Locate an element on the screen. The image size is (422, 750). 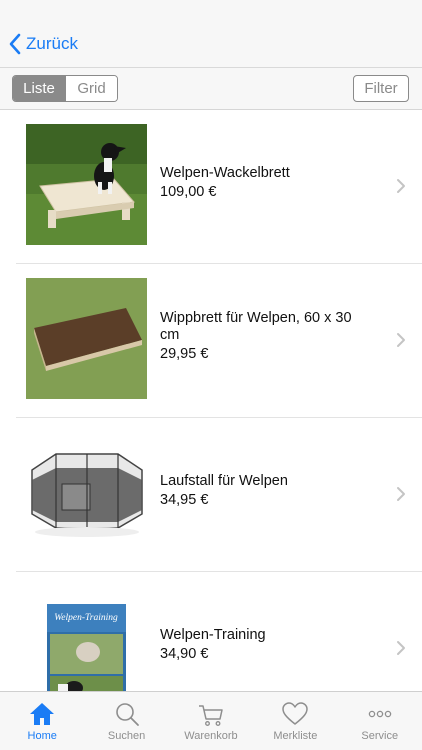
product-image-wobble-board is located at coordinates (86, 184).